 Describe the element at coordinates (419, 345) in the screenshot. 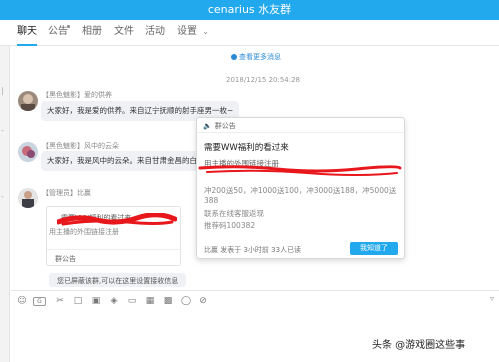

I see `watermark: 头条 @游戏圈这些事` at that location.